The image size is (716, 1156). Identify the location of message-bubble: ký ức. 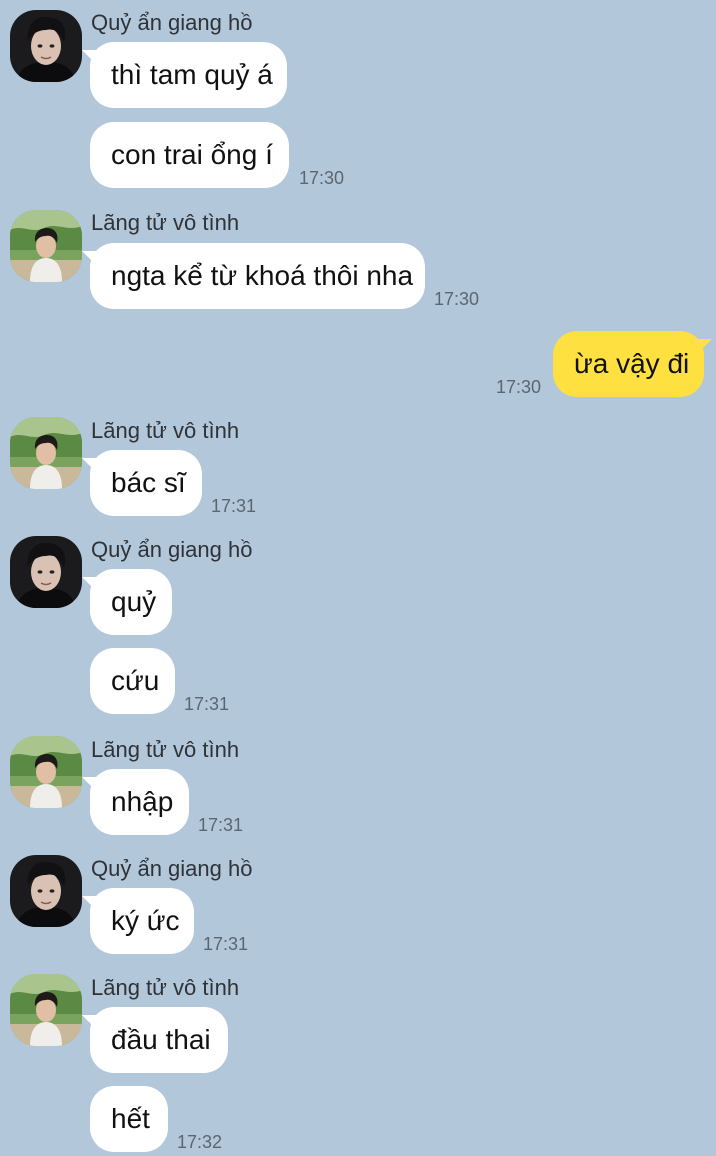
(142, 921).